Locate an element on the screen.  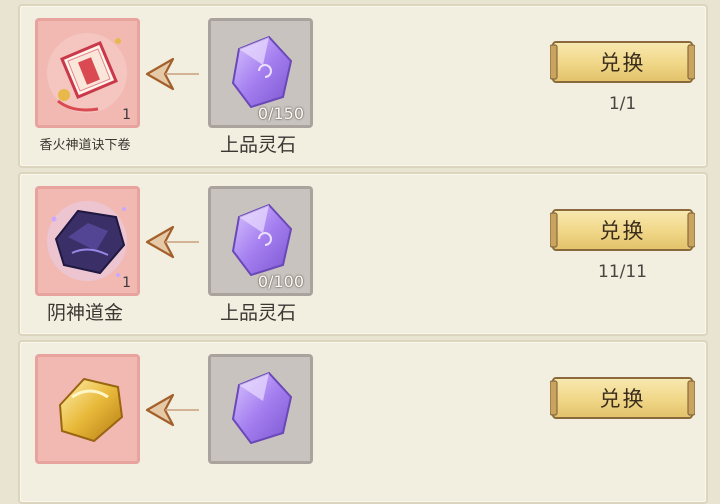
reward-item-slot is located at coordinates (87, 409).